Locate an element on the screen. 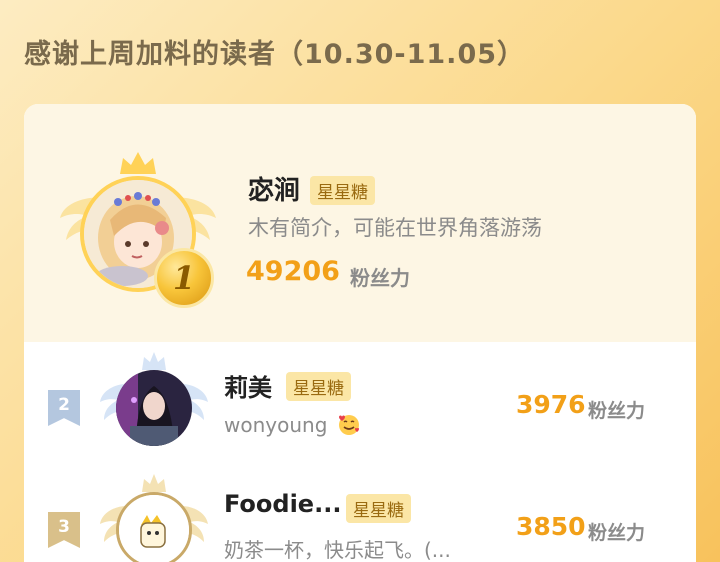 The image size is (720, 562). reader-name: 莉美 is located at coordinates (248, 388).